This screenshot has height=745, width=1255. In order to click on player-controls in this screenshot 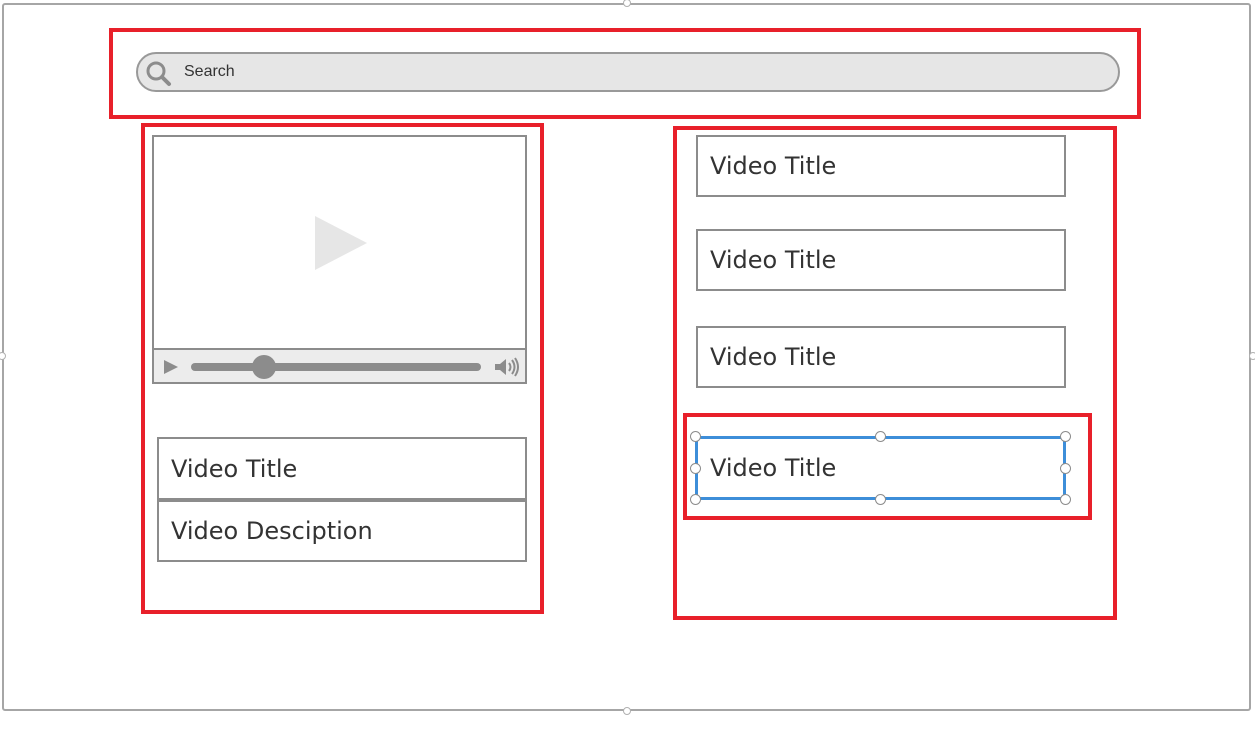, I will do `click(339, 365)`.